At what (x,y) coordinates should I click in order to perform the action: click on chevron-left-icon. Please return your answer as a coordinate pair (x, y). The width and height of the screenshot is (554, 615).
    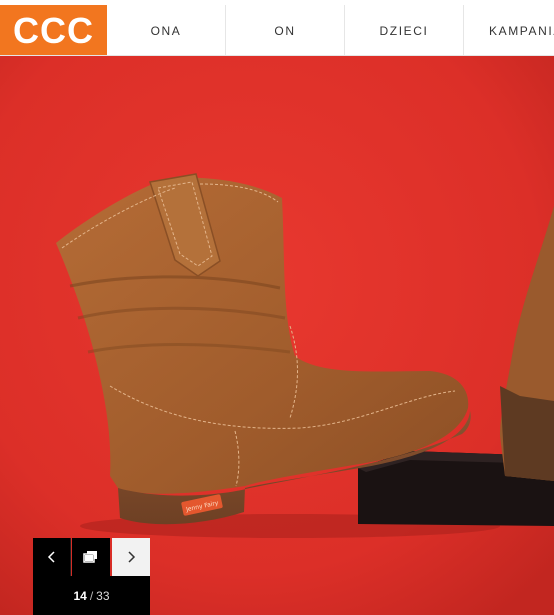
    Looking at the image, I should click on (51, 557).